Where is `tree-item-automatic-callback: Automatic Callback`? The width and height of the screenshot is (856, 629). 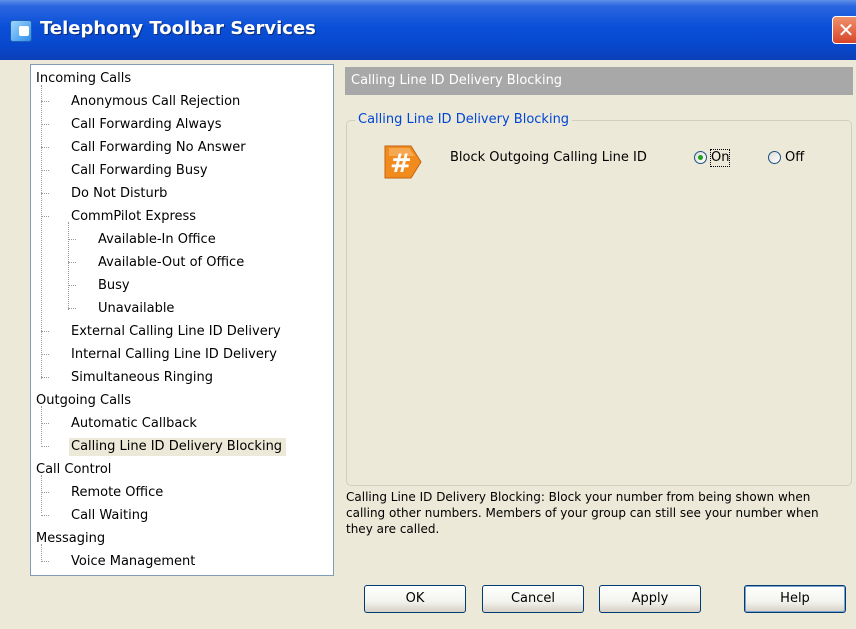
tree-item-automatic-callback: Automatic Callback is located at coordinates (134, 424).